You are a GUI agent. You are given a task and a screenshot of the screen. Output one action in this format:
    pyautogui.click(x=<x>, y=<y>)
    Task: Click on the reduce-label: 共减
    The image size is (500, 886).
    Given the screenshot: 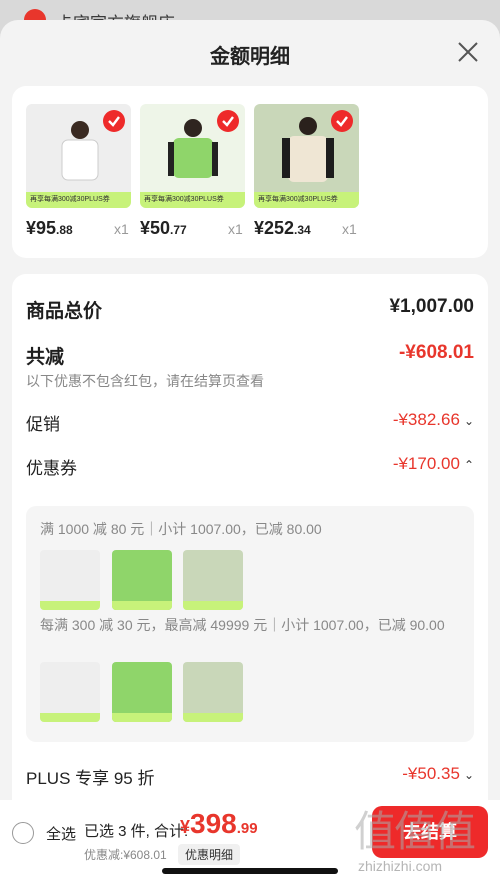 What is the action you would take?
    pyautogui.click(x=45, y=357)
    